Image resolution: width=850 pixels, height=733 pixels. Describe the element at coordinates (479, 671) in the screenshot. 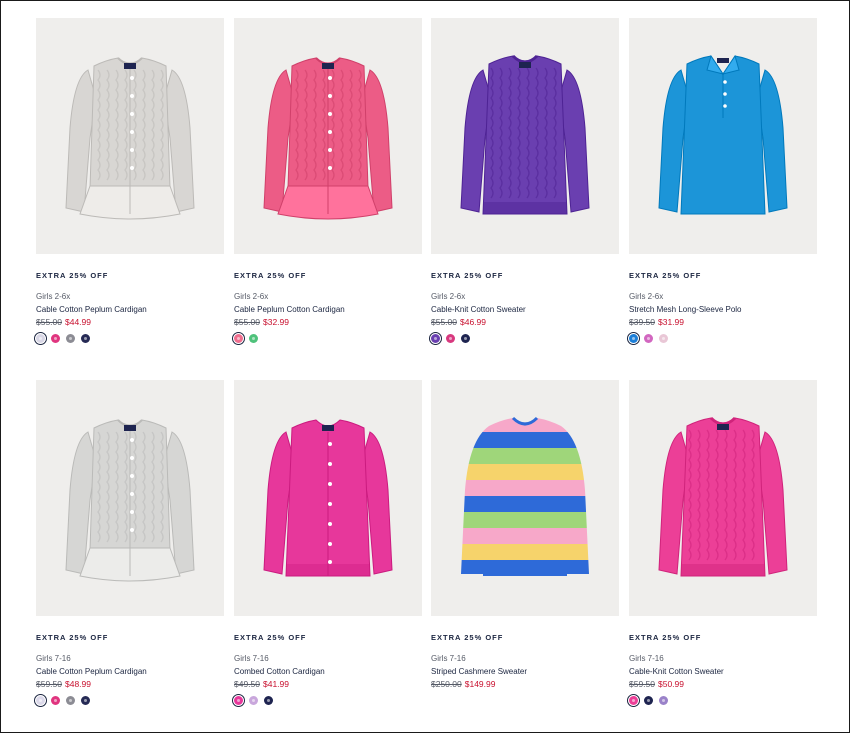

I see `product-name-link: Striped Cashmere Sweater` at that location.